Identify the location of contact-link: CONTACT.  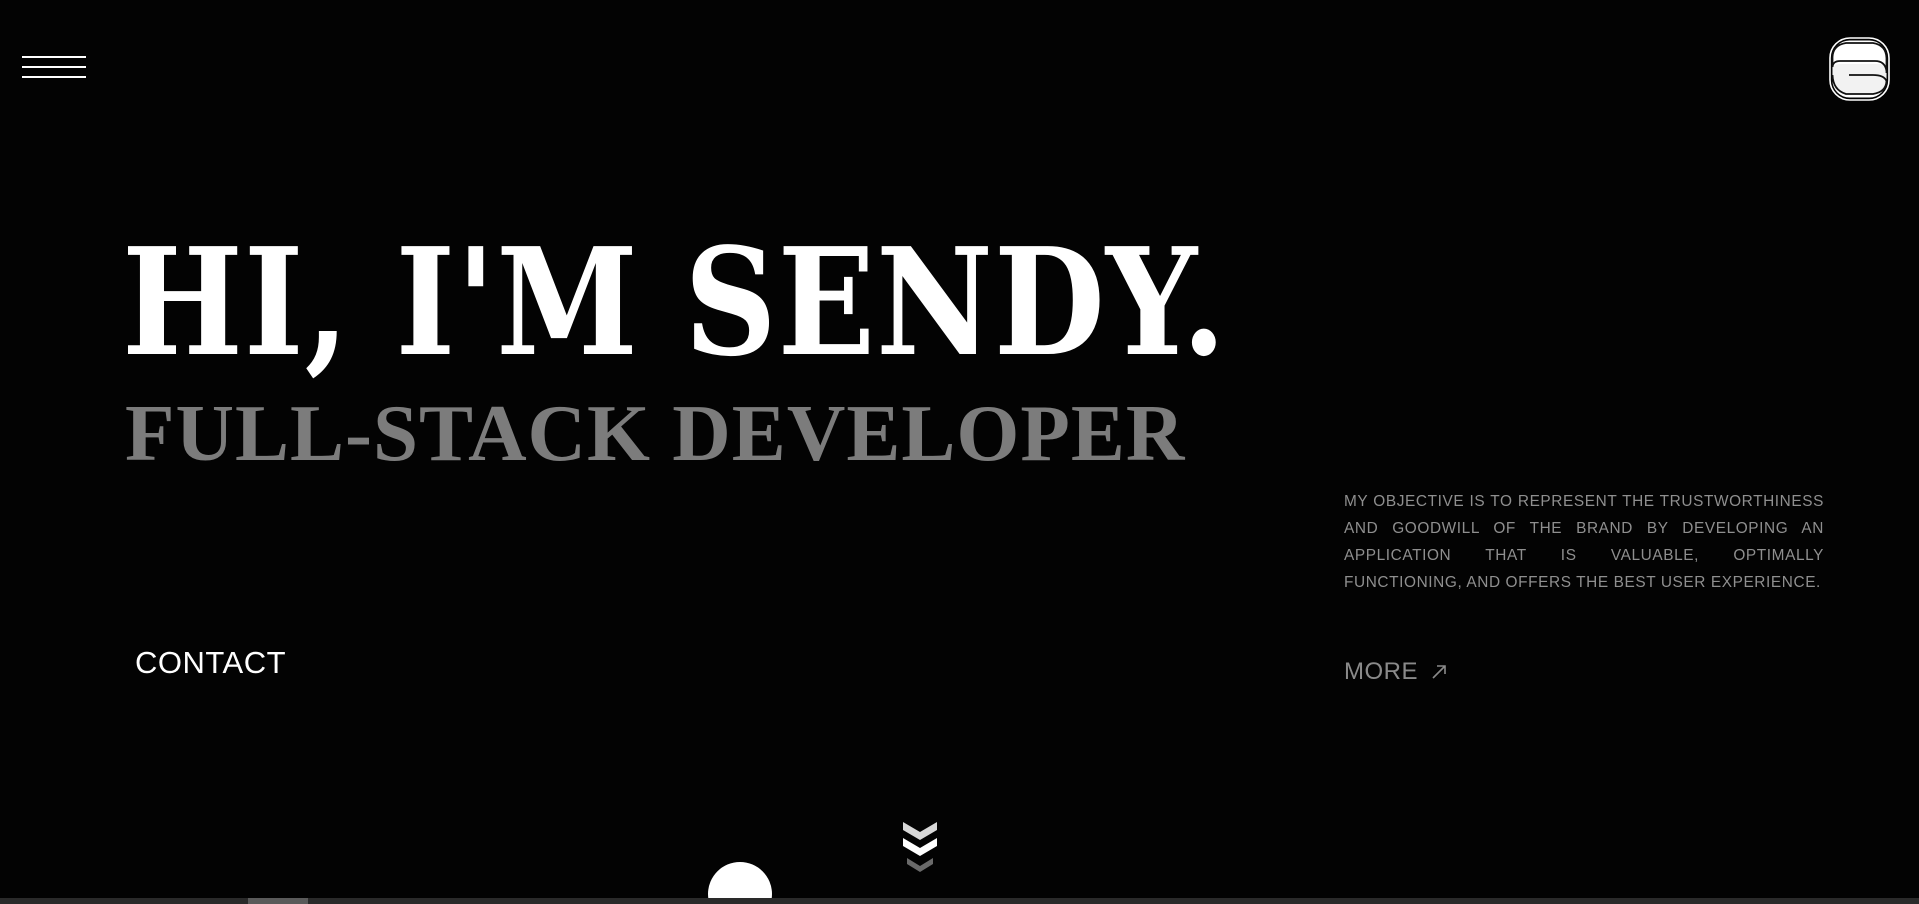
(210, 663).